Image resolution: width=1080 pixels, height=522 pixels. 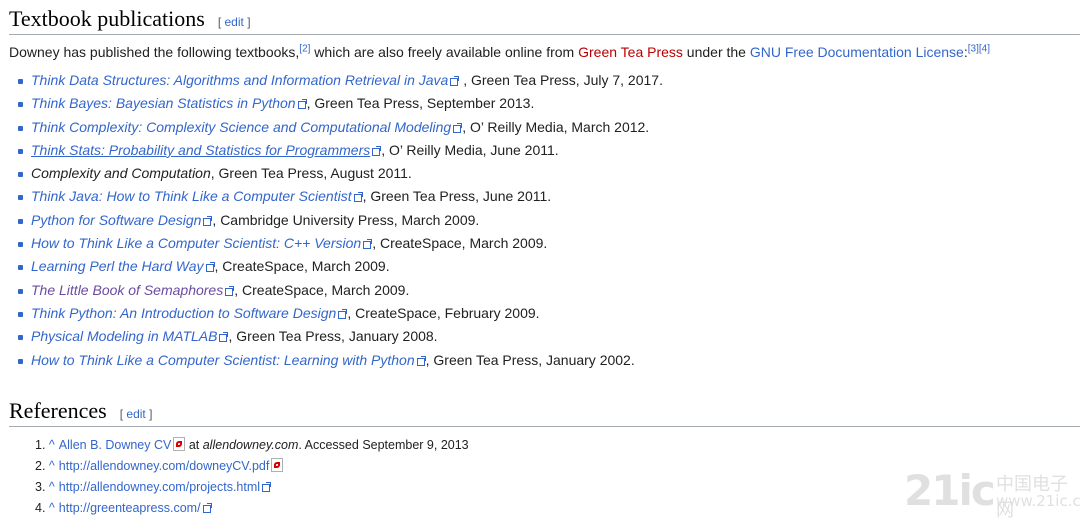 What do you see at coordinates (333, 336) in the screenshot?
I see `book-details: , Green Tea Press, January 2008.` at bounding box center [333, 336].